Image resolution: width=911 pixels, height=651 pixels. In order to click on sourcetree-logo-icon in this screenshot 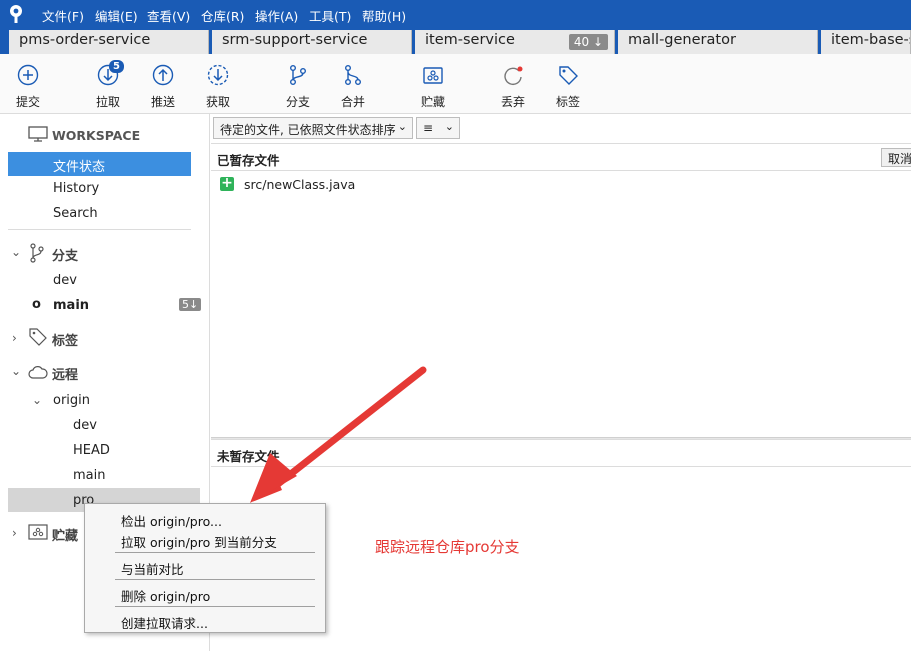, I will do `click(16, 14)`.